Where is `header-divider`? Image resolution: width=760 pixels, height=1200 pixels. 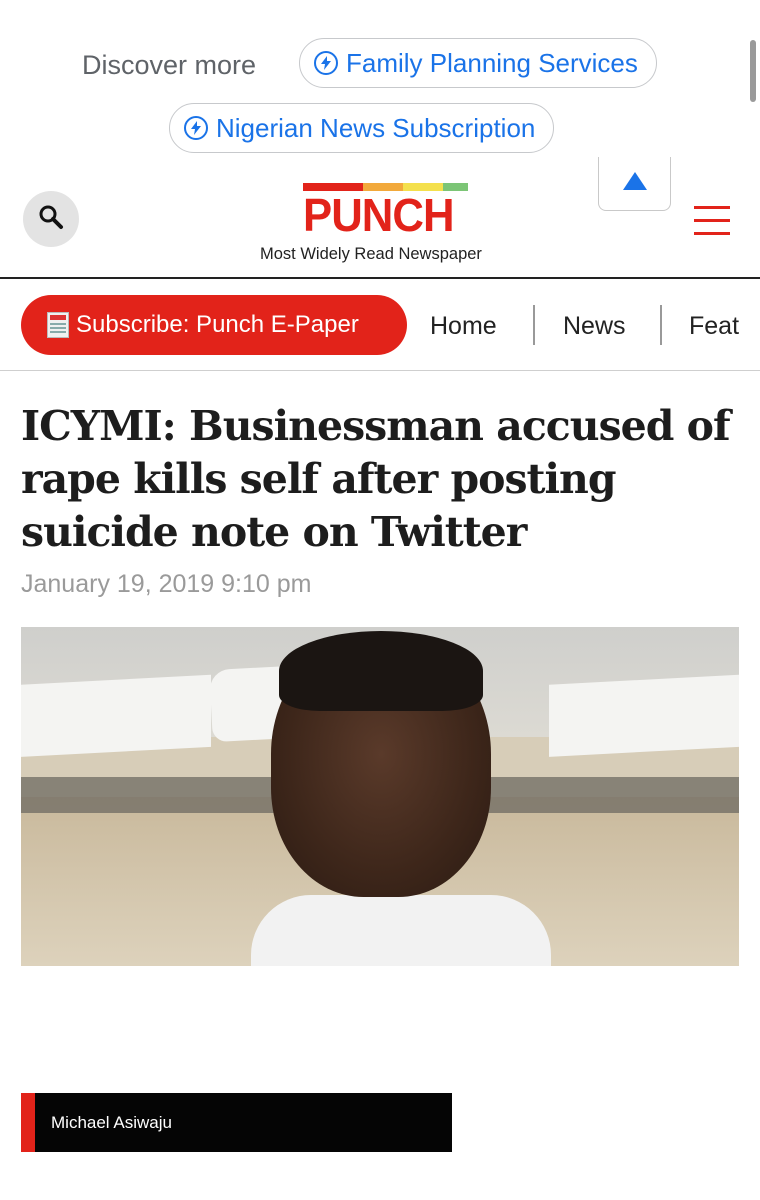 header-divider is located at coordinates (380, 278).